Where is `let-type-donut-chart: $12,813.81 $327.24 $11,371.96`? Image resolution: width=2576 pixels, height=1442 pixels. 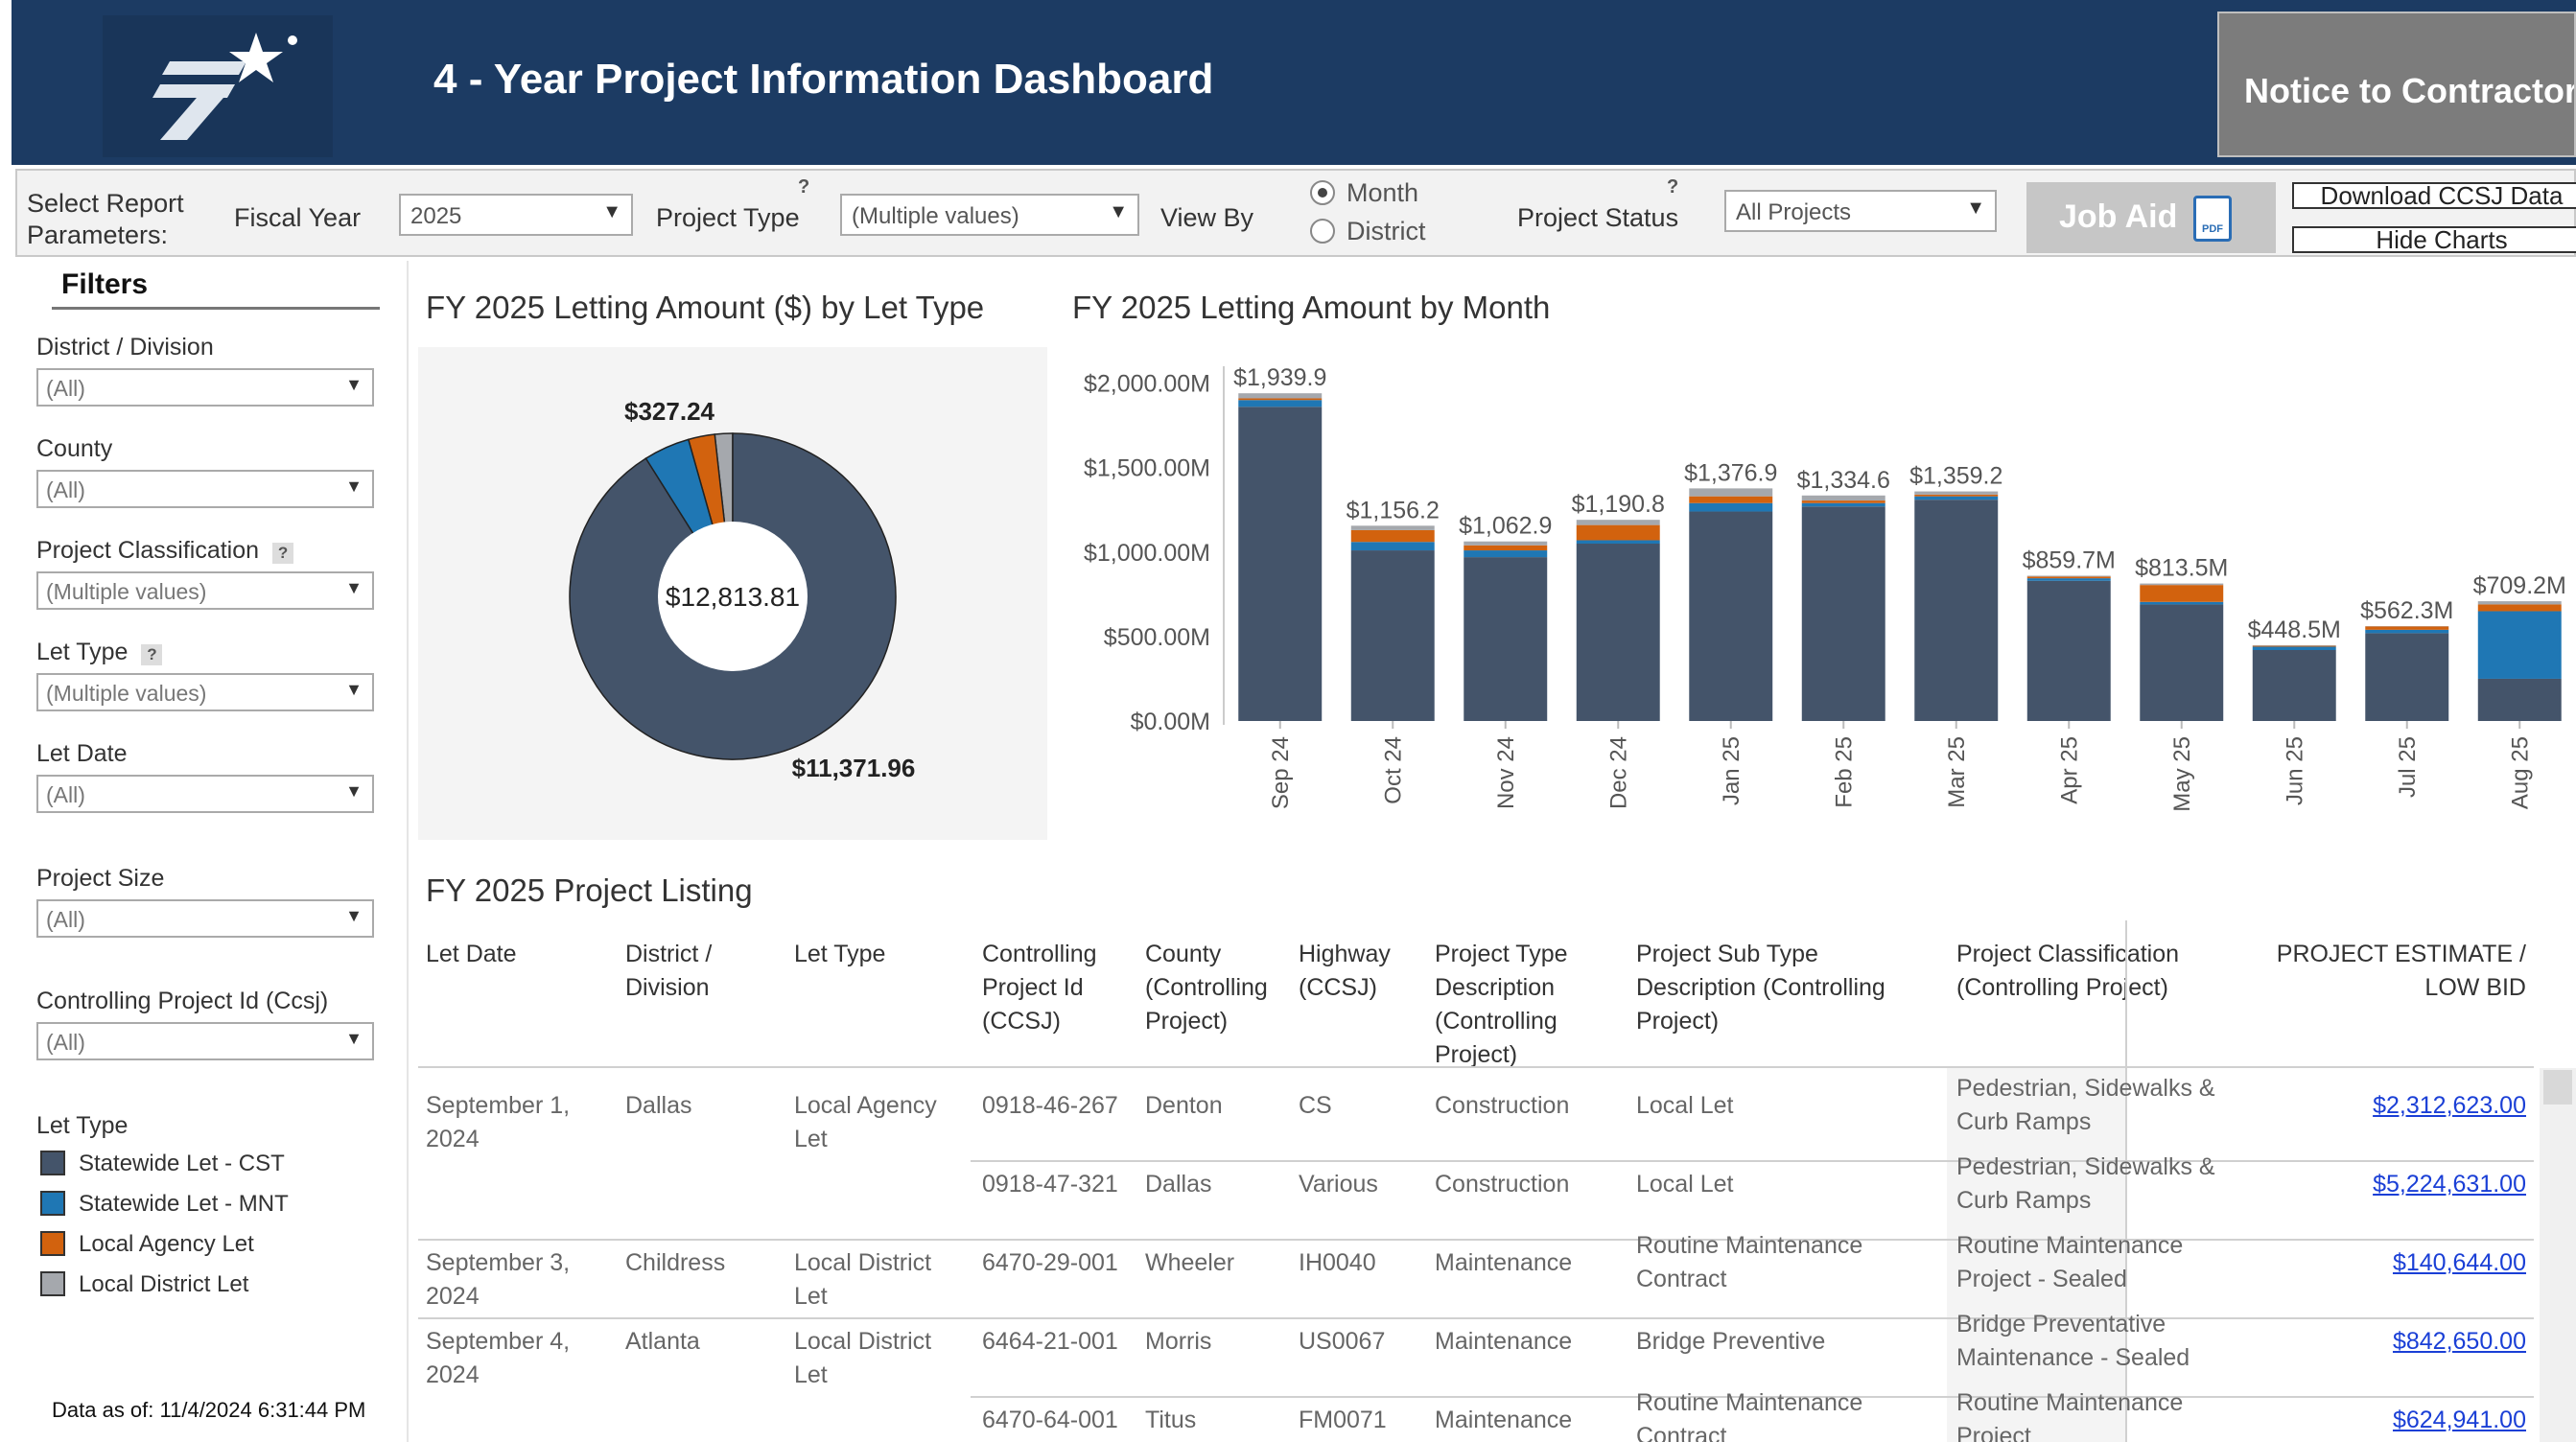 let-type-donut-chart: $12,813.81 $327.24 $11,371.96 is located at coordinates (732, 593).